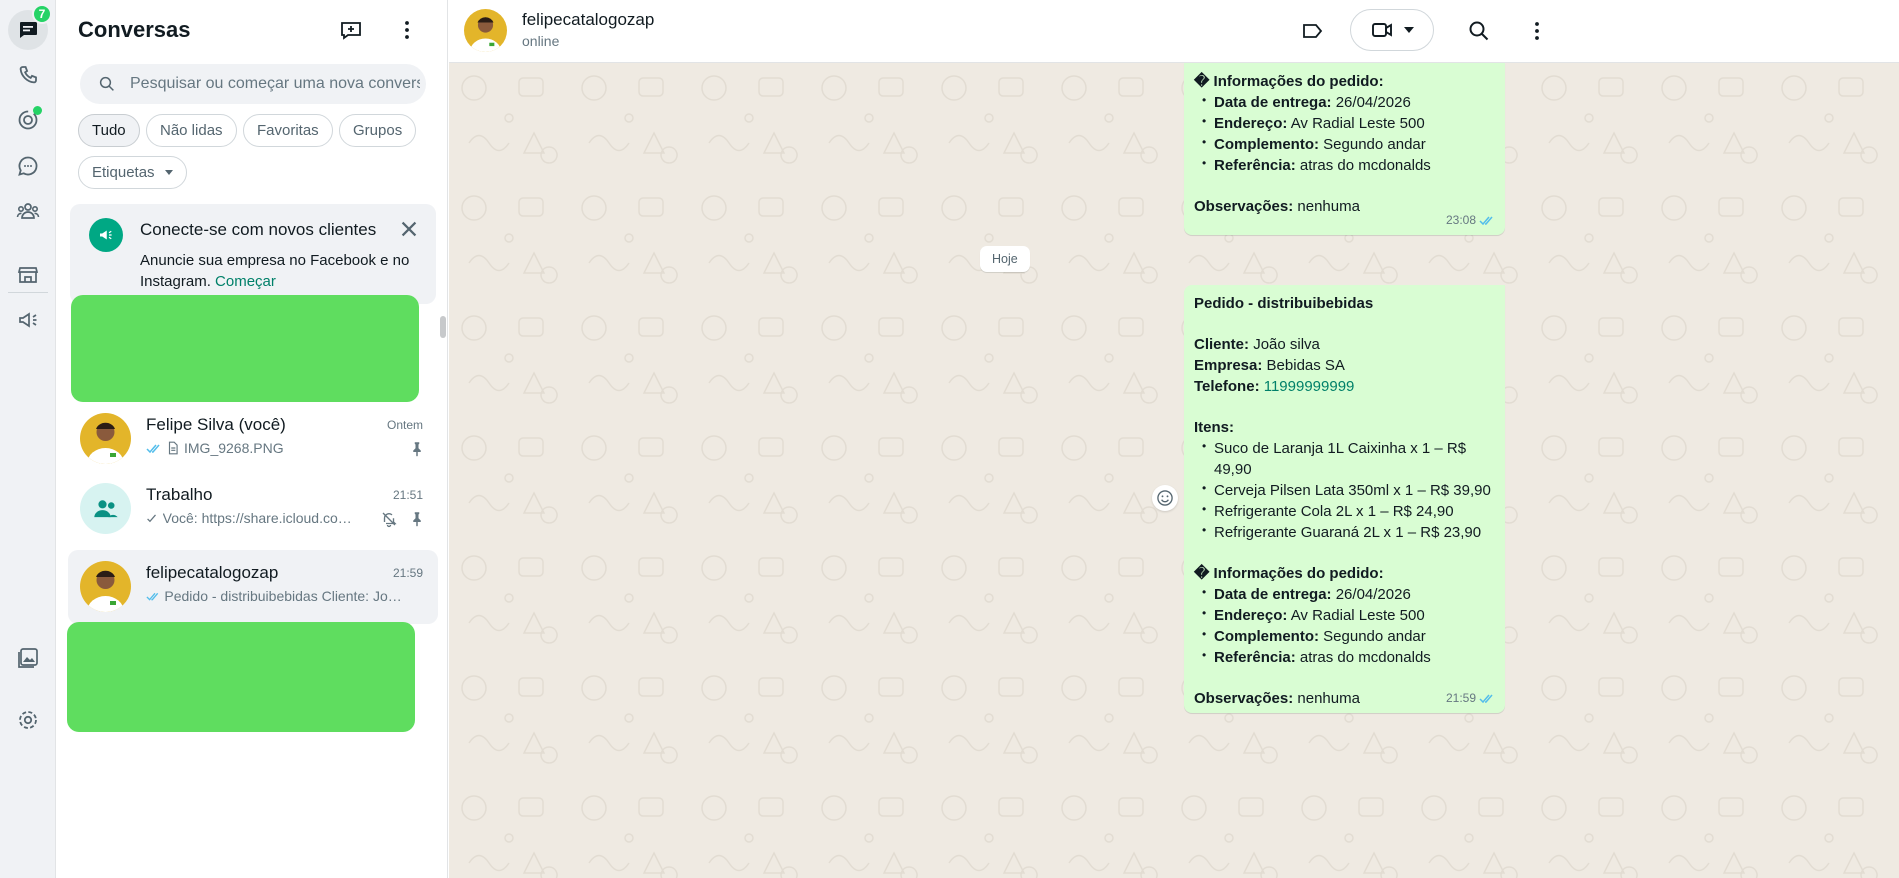 The height and width of the screenshot is (878, 1899). Describe the element at coordinates (123, 172) in the screenshot. I see `labels-filter-label: Etiquetas` at that location.